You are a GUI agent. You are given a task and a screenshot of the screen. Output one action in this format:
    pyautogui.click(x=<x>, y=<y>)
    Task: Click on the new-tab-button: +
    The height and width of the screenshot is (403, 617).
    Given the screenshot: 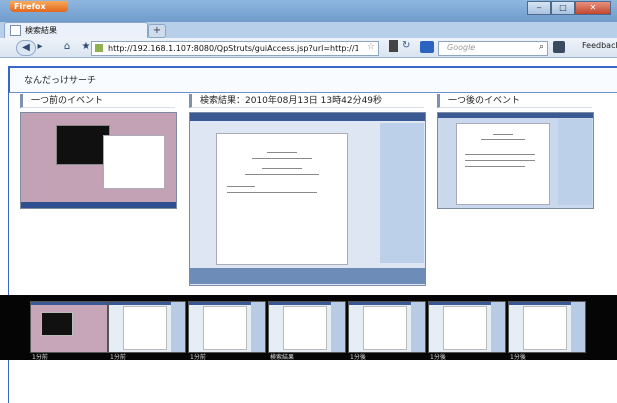 What is the action you would take?
    pyautogui.click(x=157, y=31)
    